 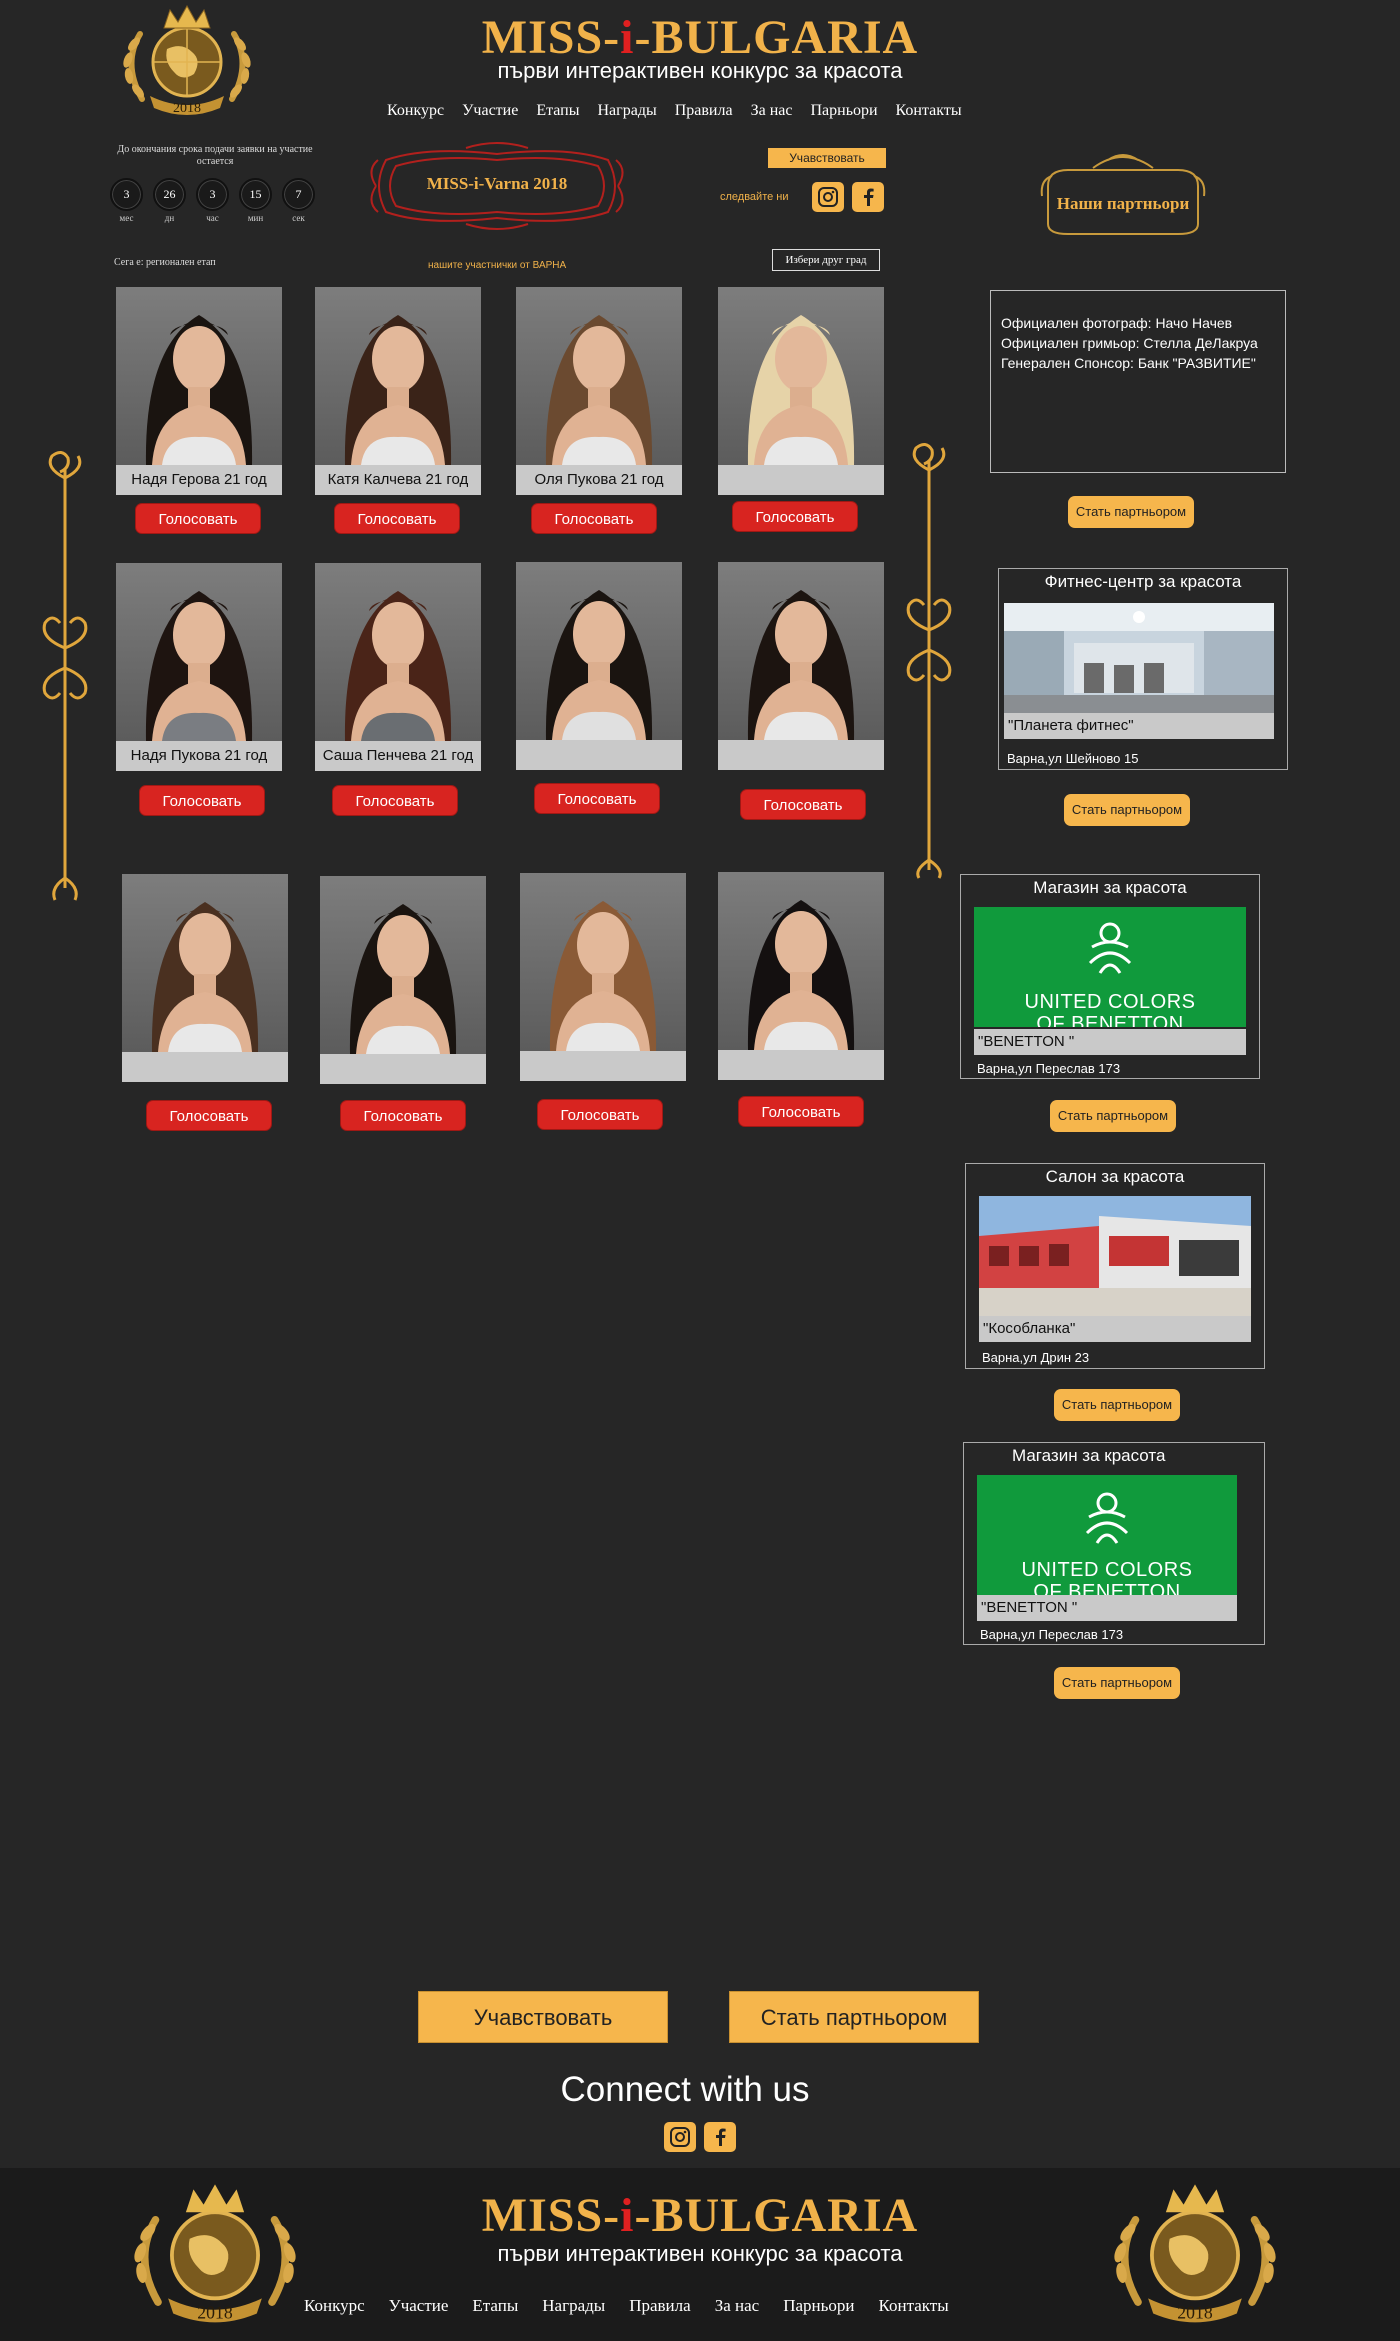 What do you see at coordinates (1123, 194) in the screenshot?
I see `partners-badge: Наши партньори` at bounding box center [1123, 194].